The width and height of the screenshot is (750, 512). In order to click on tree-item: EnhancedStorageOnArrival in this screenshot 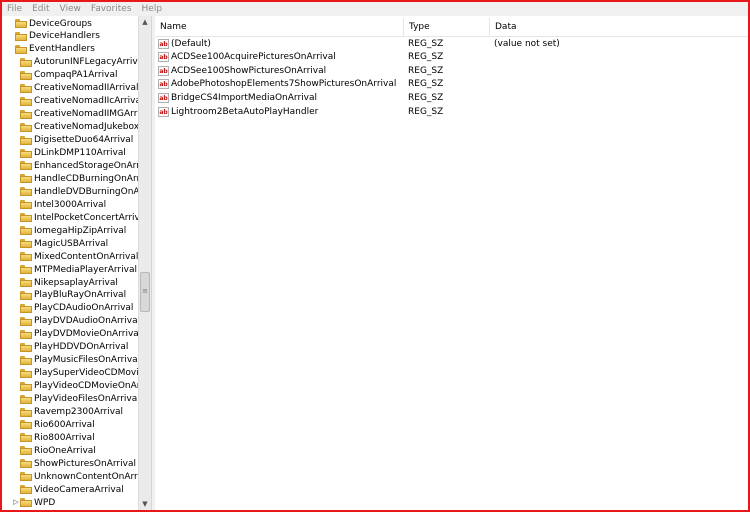, I will do `click(75, 165)`.